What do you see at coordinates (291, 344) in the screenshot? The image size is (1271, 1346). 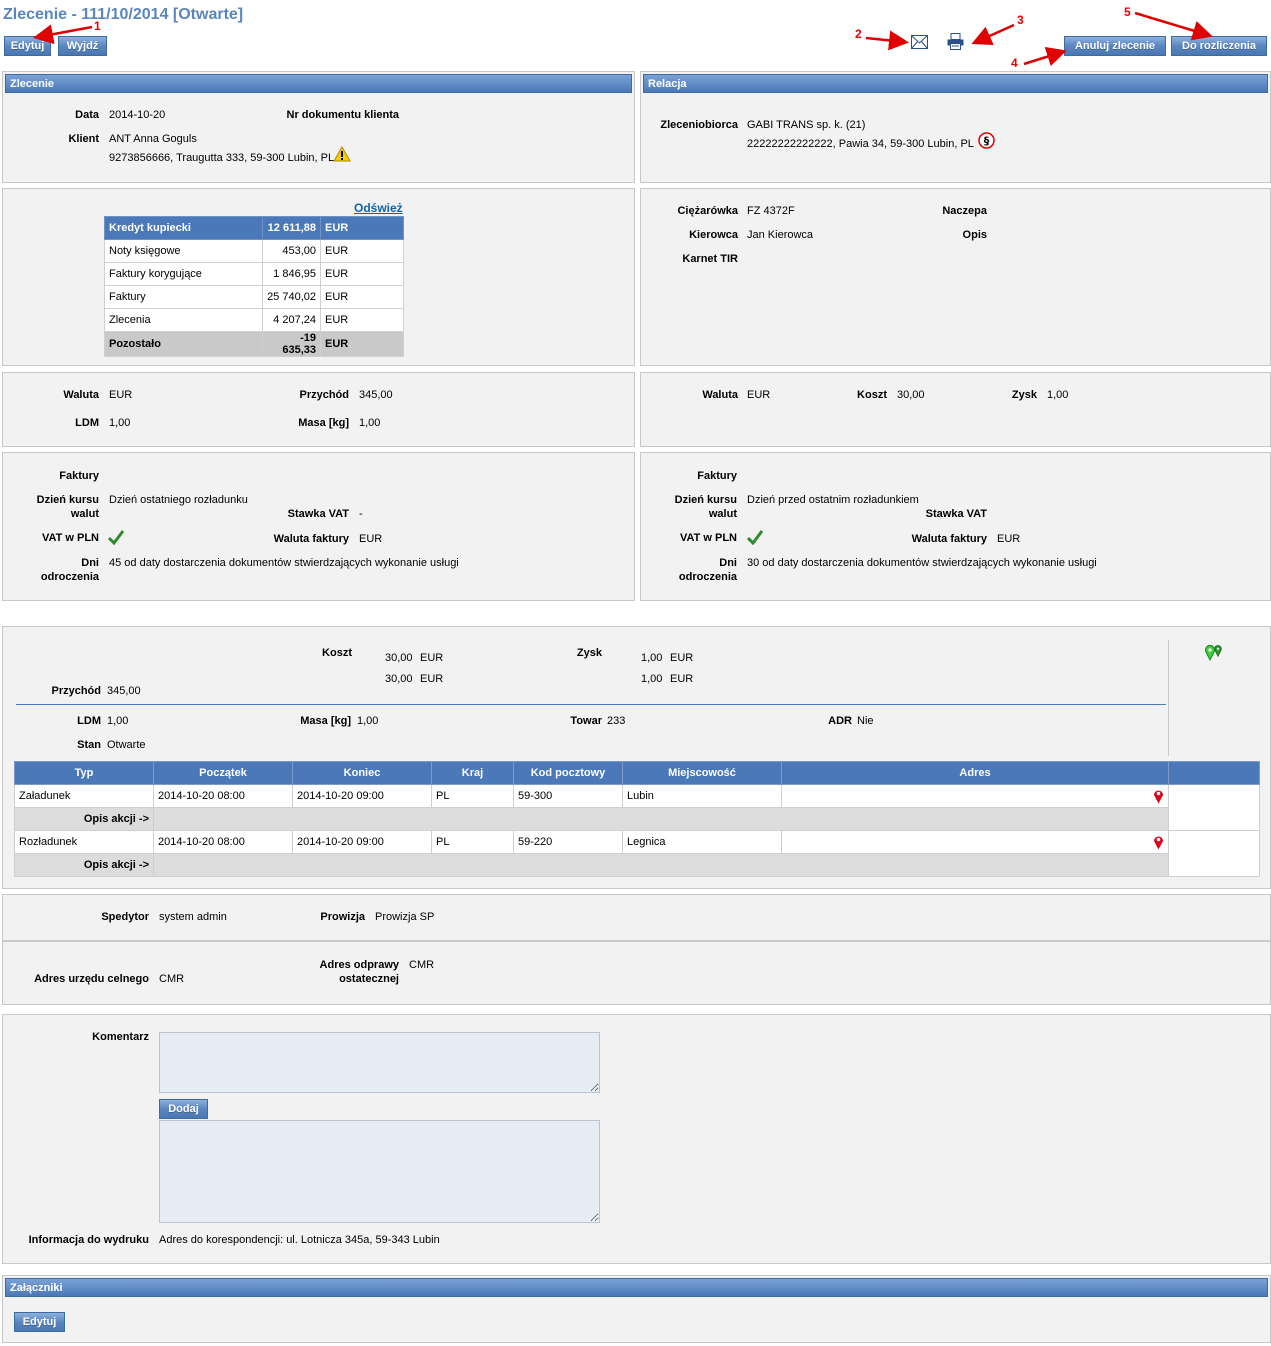 I see `credit-amount: -19 635,33` at bounding box center [291, 344].